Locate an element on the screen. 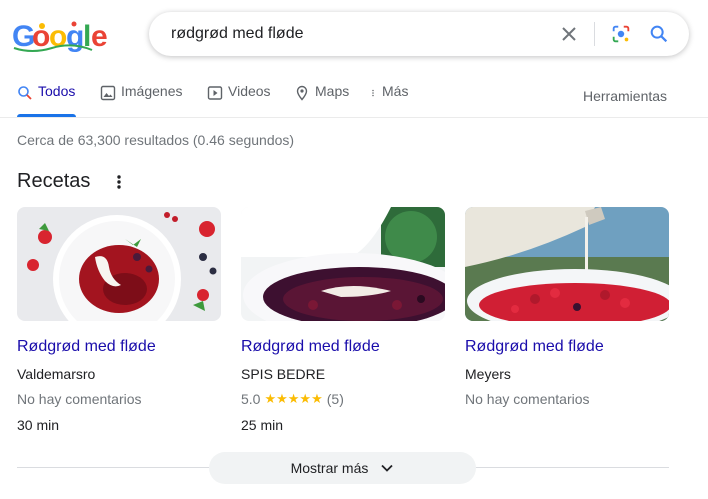  review-count: (5) is located at coordinates (335, 399).